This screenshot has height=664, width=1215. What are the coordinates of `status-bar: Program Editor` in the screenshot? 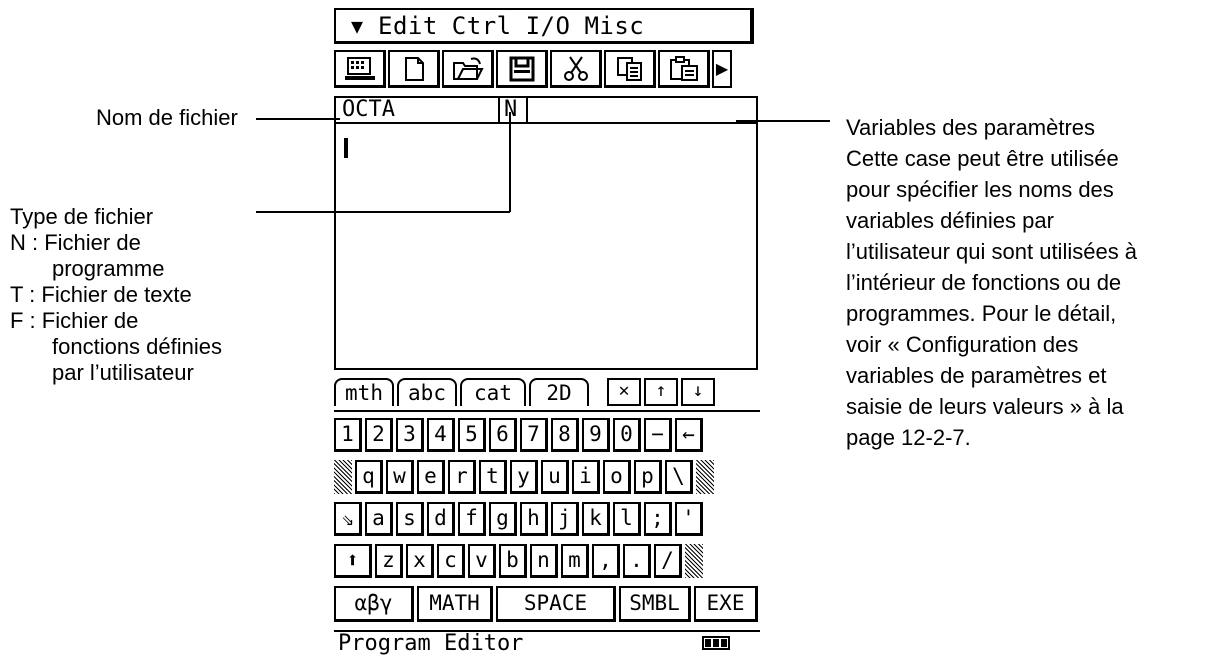 It's located at (547, 643).